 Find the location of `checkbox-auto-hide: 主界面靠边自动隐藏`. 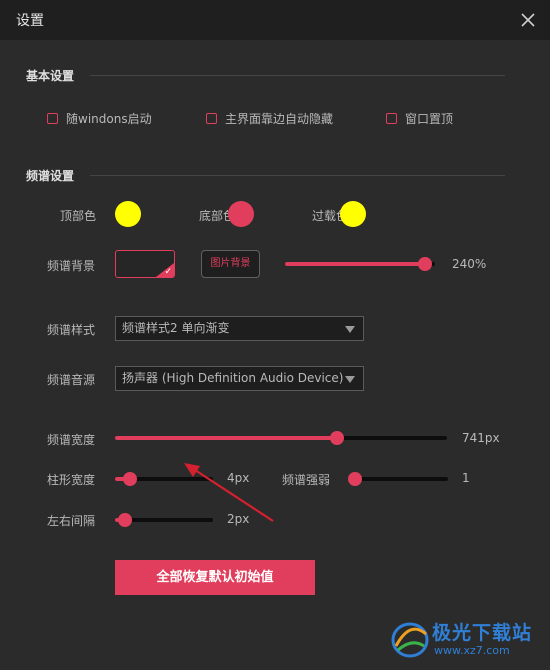

checkbox-auto-hide: 主界面靠边自动隐藏 is located at coordinates (269, 118).